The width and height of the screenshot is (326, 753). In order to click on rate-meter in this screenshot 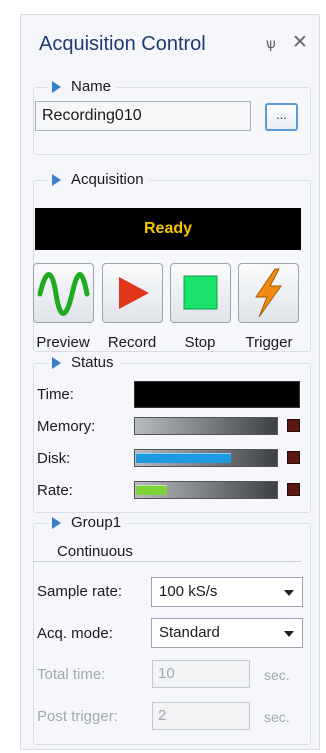, I will do `click(206, 490)`.